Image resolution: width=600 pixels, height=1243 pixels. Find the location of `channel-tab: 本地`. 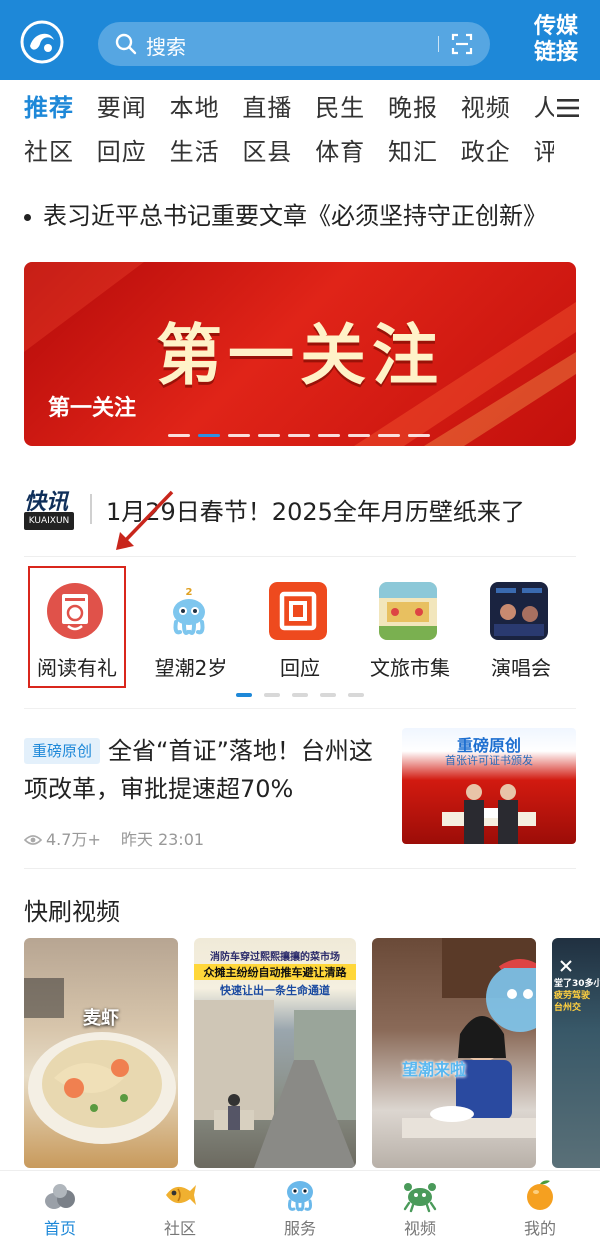

channel-tab: 本地 is located at coordinates (206, 105).